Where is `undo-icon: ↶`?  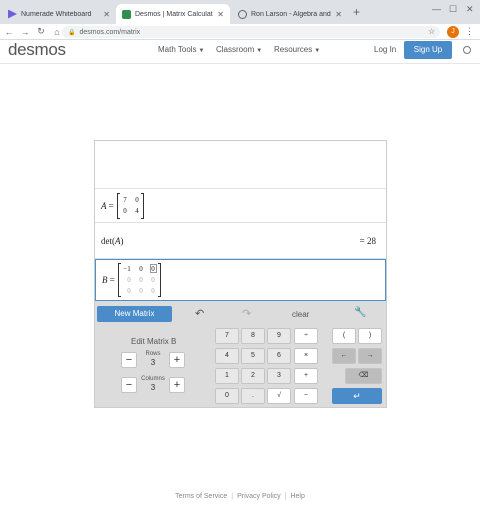
undo-icon: ↶ is located at coordinates (199, 313).